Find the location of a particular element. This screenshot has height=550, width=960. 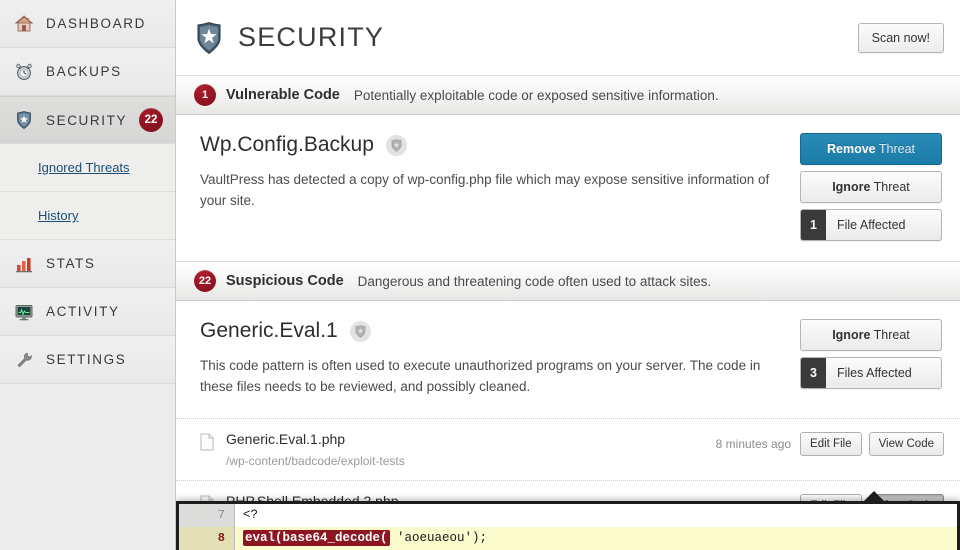

bar-chart-icon is located at coordinates (24, 264).